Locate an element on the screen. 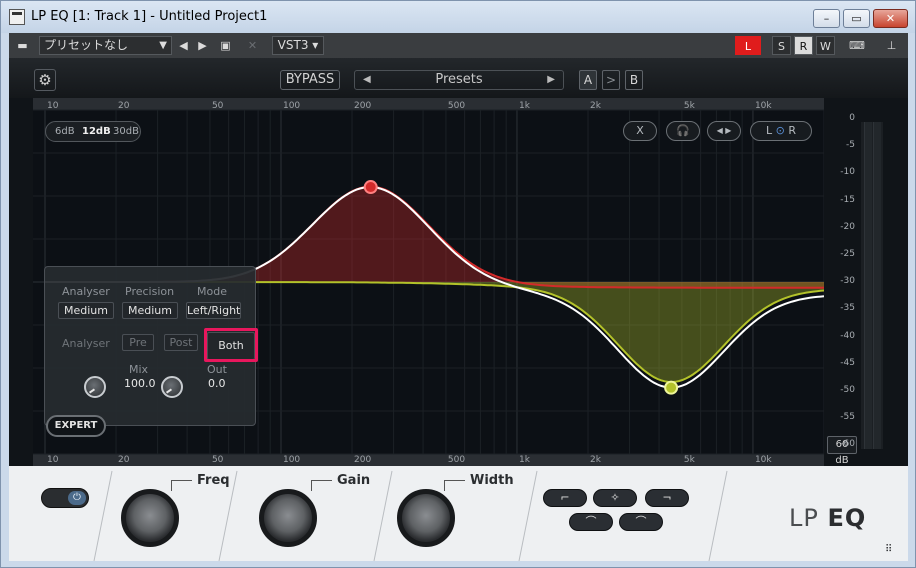  freq-tick-label-top: 2k is located at coordinates (596, 106).